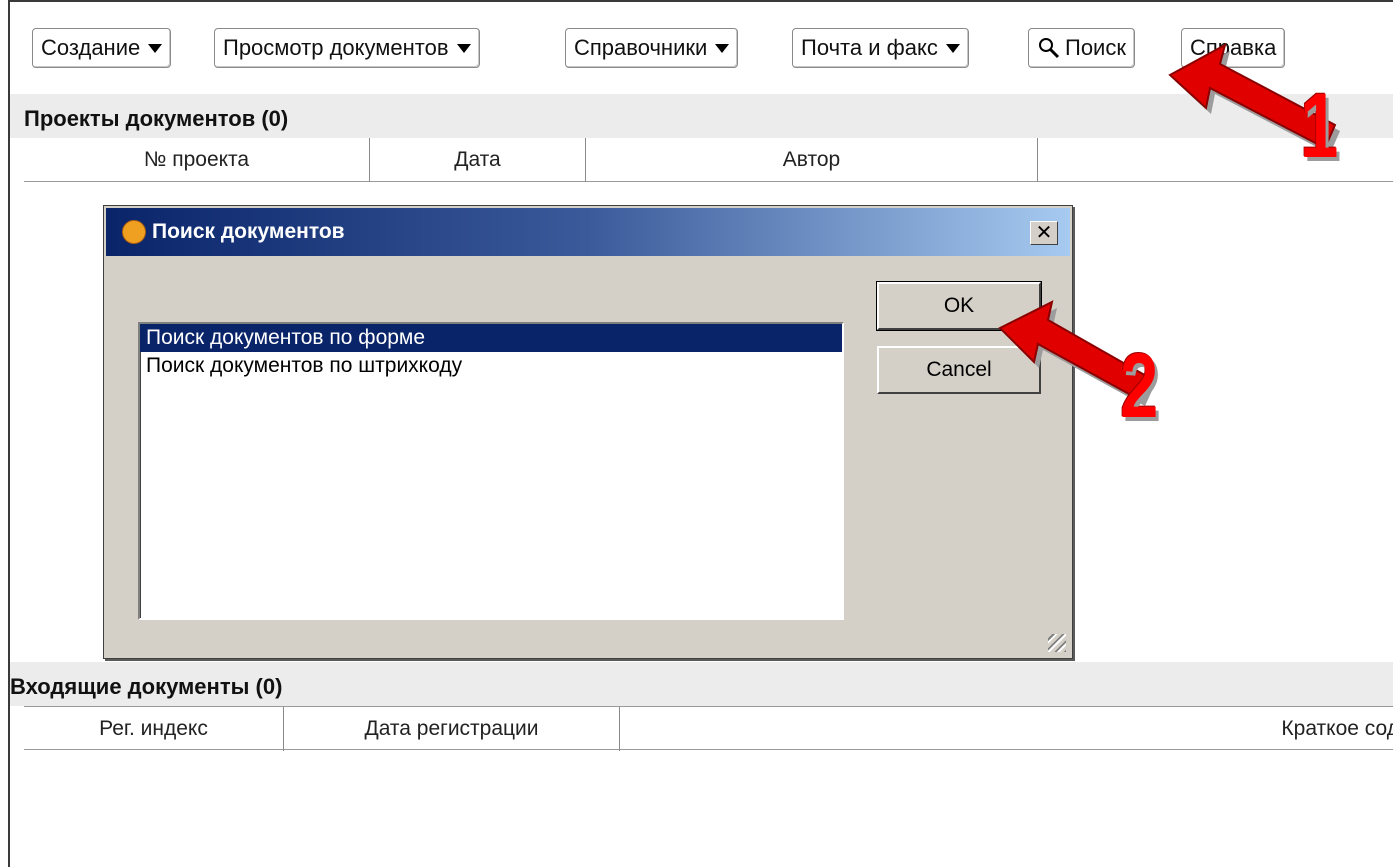  Describe the element at coordinates (1095, 47) in the screenshot. I see `search-button-label: Поиск` at that location.